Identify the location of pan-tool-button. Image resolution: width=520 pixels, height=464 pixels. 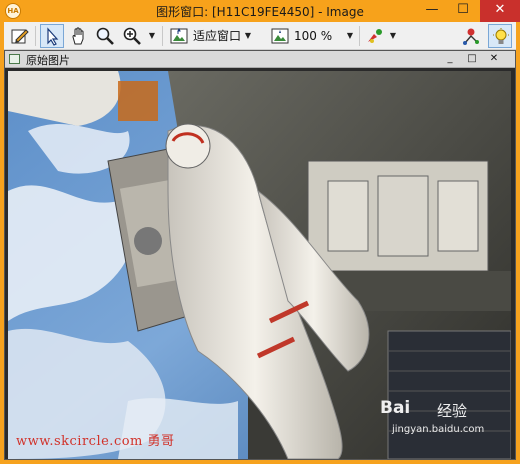
(79, 36).